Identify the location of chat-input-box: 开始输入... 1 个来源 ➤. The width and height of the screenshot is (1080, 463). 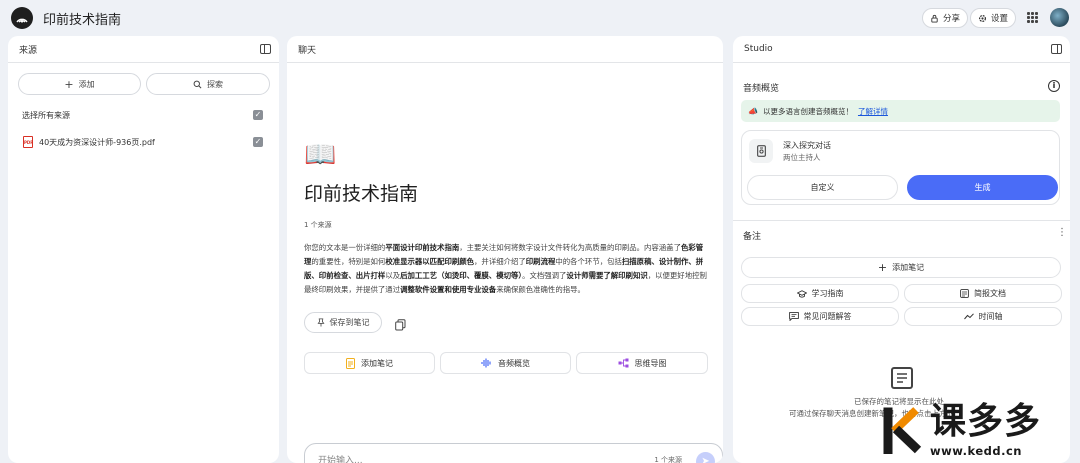
(513, 453).